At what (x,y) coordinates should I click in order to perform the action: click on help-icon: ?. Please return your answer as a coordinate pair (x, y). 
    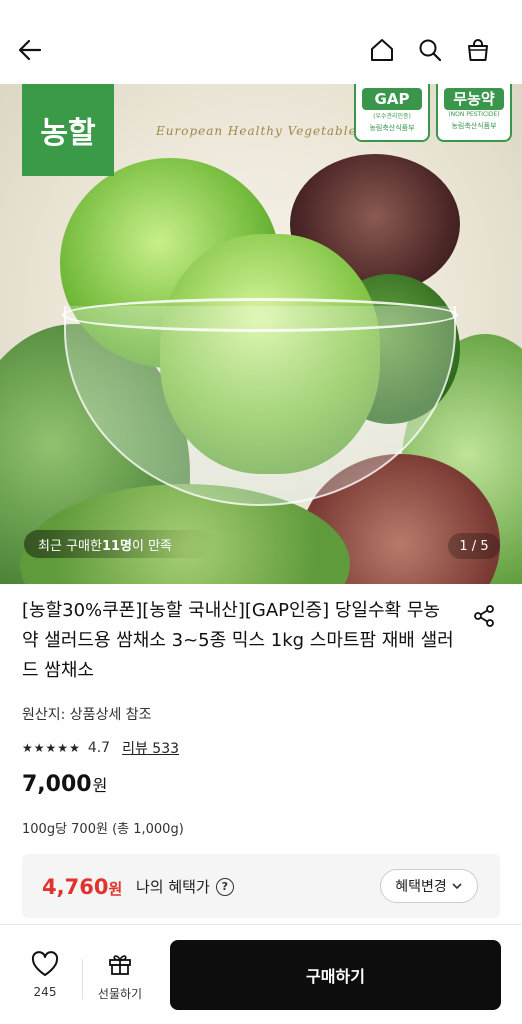
    Looking at the image, I should click on (224, 886).